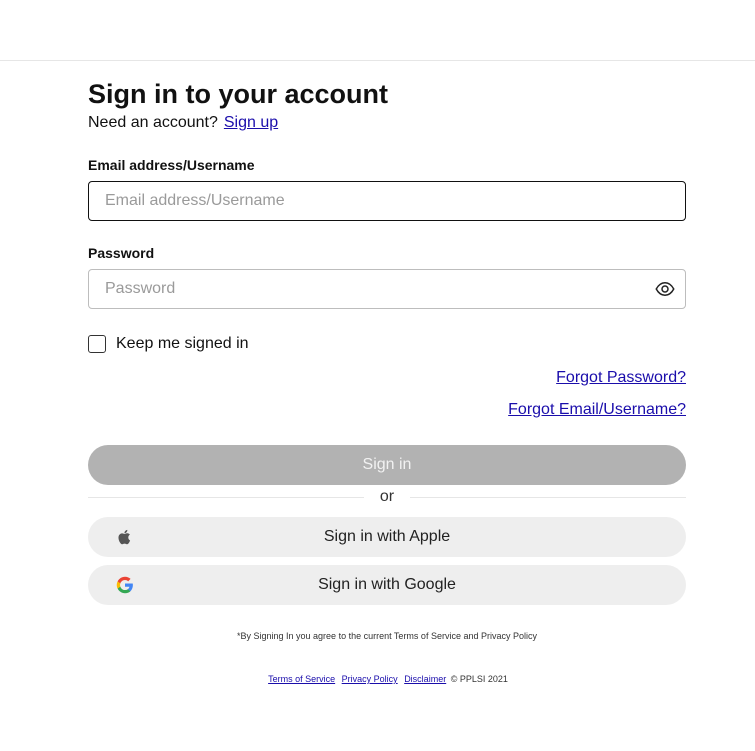  What do you see at coordinates (124, 537) in the screenshot?
I see `apple-icon` at bounding box center [124, 537].